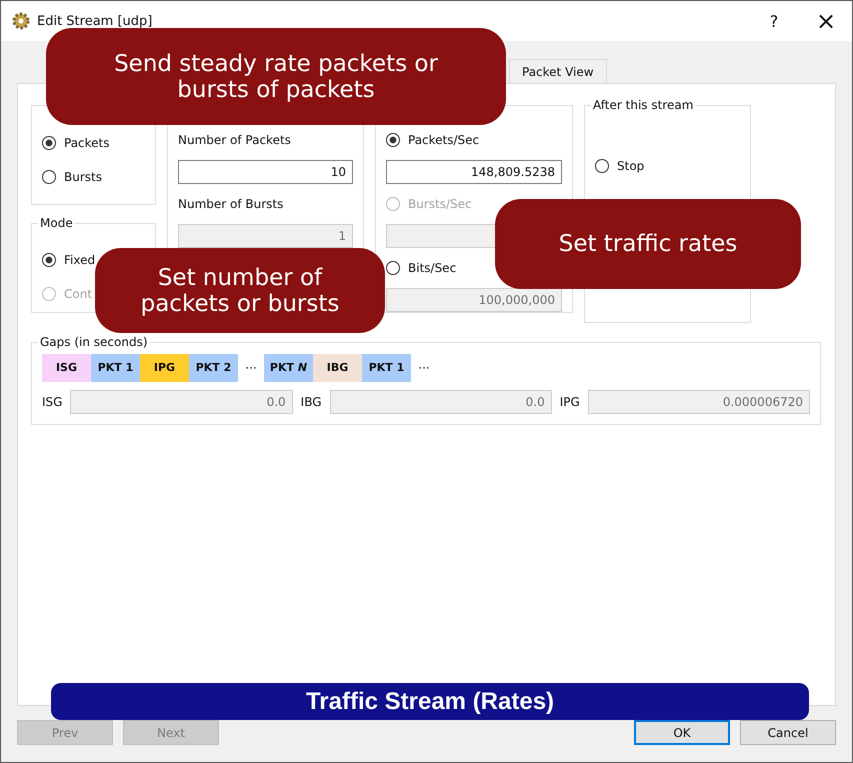  What do you see at coordinates (432, 268) in the screenshot?
I see `option-label: Bits/Sec` at bounding box center [432, 268].